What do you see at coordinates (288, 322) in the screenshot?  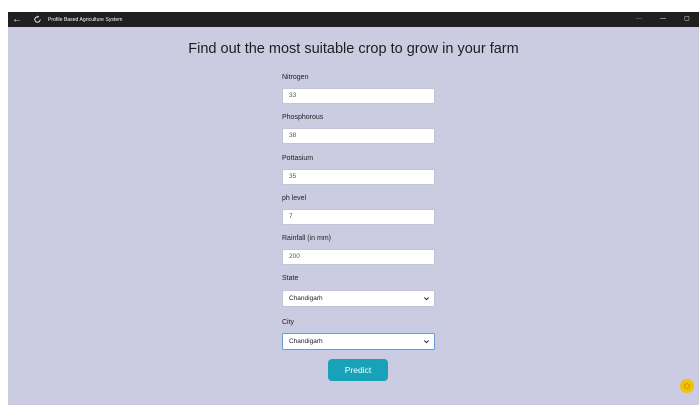 I see `city-label: City` at bounding box center [288, 322].